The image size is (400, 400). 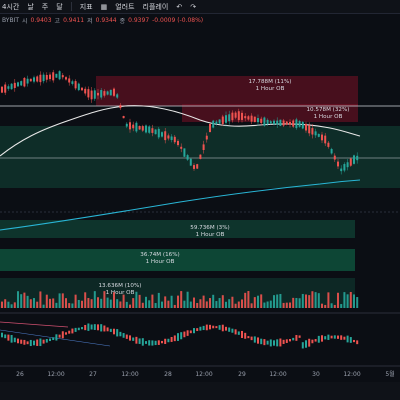 What do you see at coordinates (159, 255) in the screenshot?
I see `zone-label-4-volume: 36.74M (16%)` at bounding box center [159, 255].